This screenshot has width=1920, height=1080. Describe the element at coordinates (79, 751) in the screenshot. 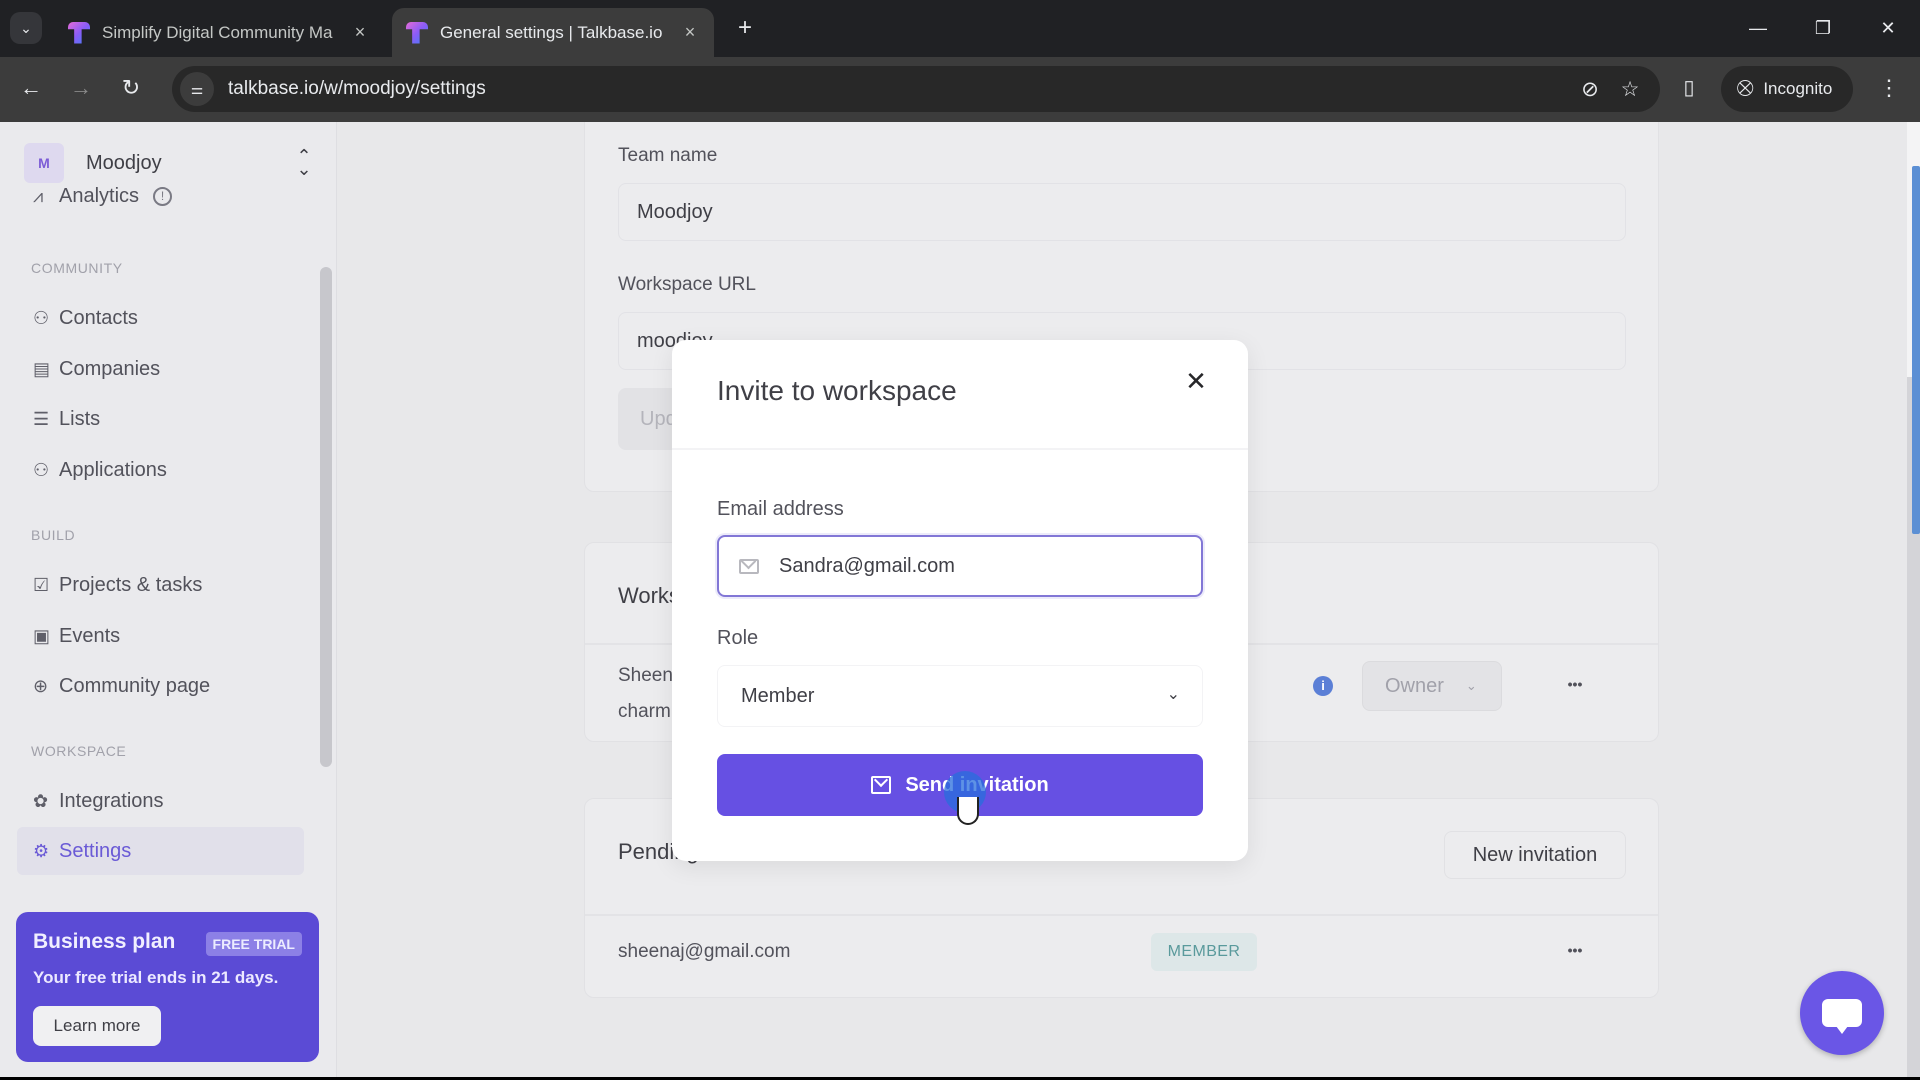

I see `section-title-workspace: WORKSPACE` at that location.